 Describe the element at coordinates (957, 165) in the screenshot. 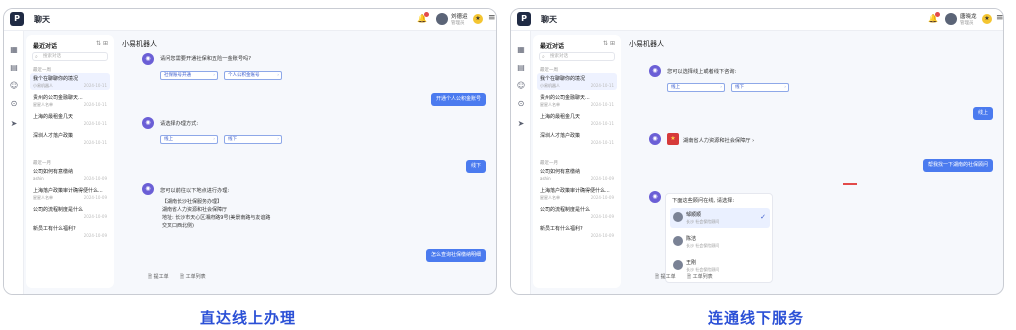

I see `user-message: 帮我找一下湖南的社保顾问` at that location.